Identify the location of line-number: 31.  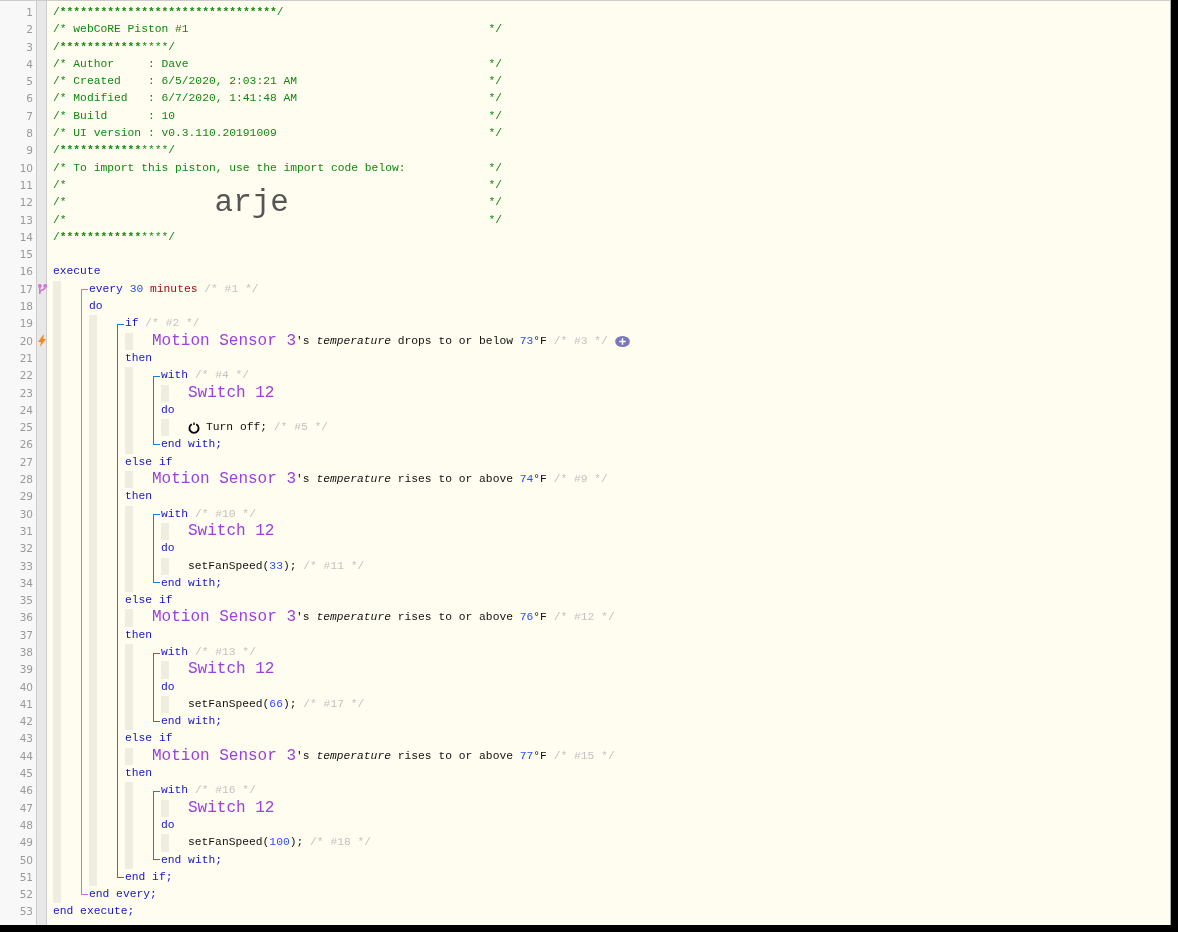
(26, 531).